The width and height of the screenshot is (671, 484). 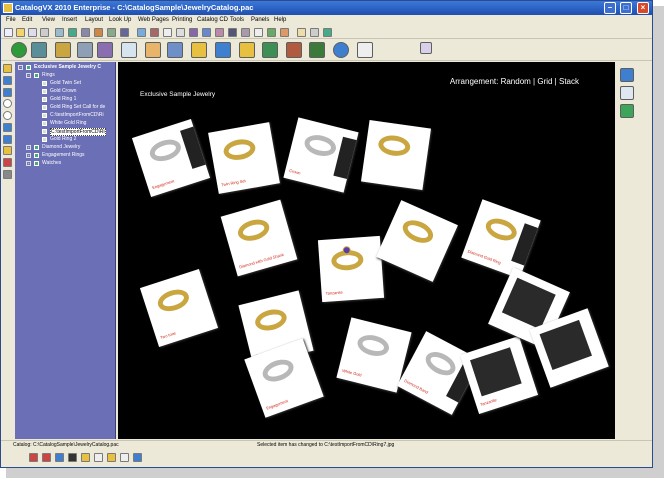 I want to click on tree-group-rings: Rings, so click(x=48, y=75).